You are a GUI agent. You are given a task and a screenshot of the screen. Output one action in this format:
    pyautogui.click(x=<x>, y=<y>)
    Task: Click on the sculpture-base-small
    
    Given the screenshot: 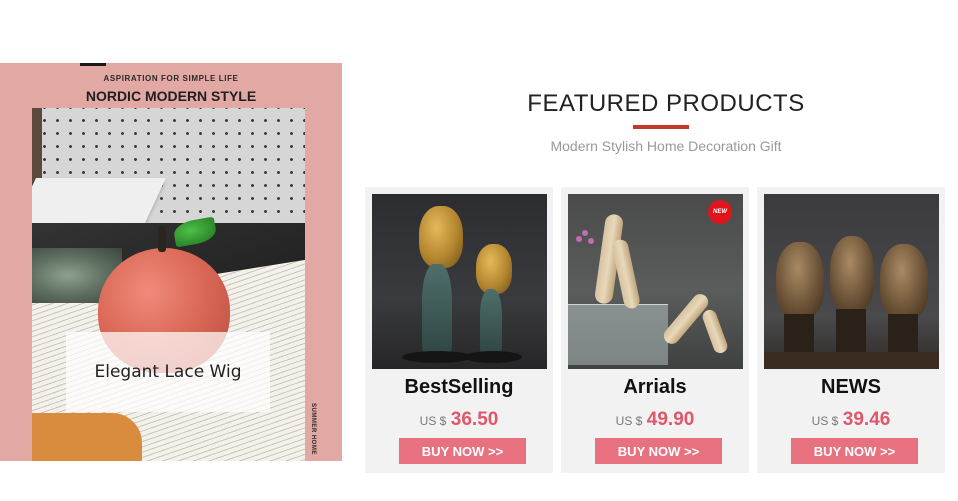 What is the action you would take?
    pyautogui.click(x=493, y=357)
    